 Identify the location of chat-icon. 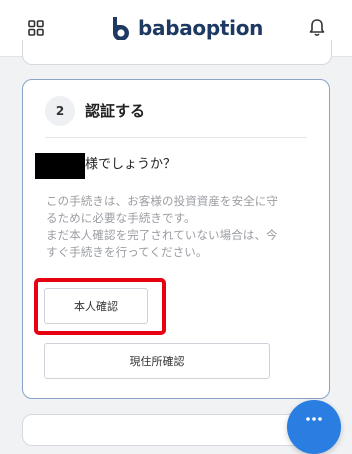
(314, 419).